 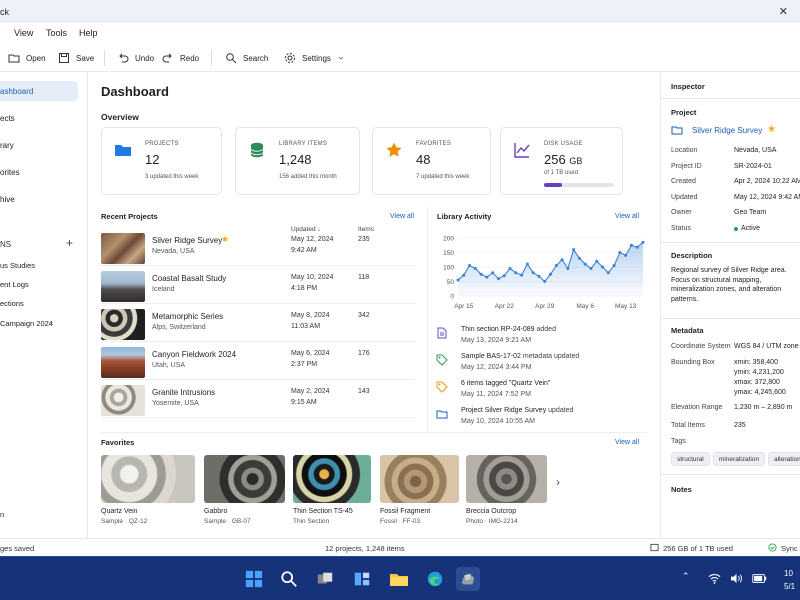 I want to click on project-item-count: 342, so click(x=364, y=315).